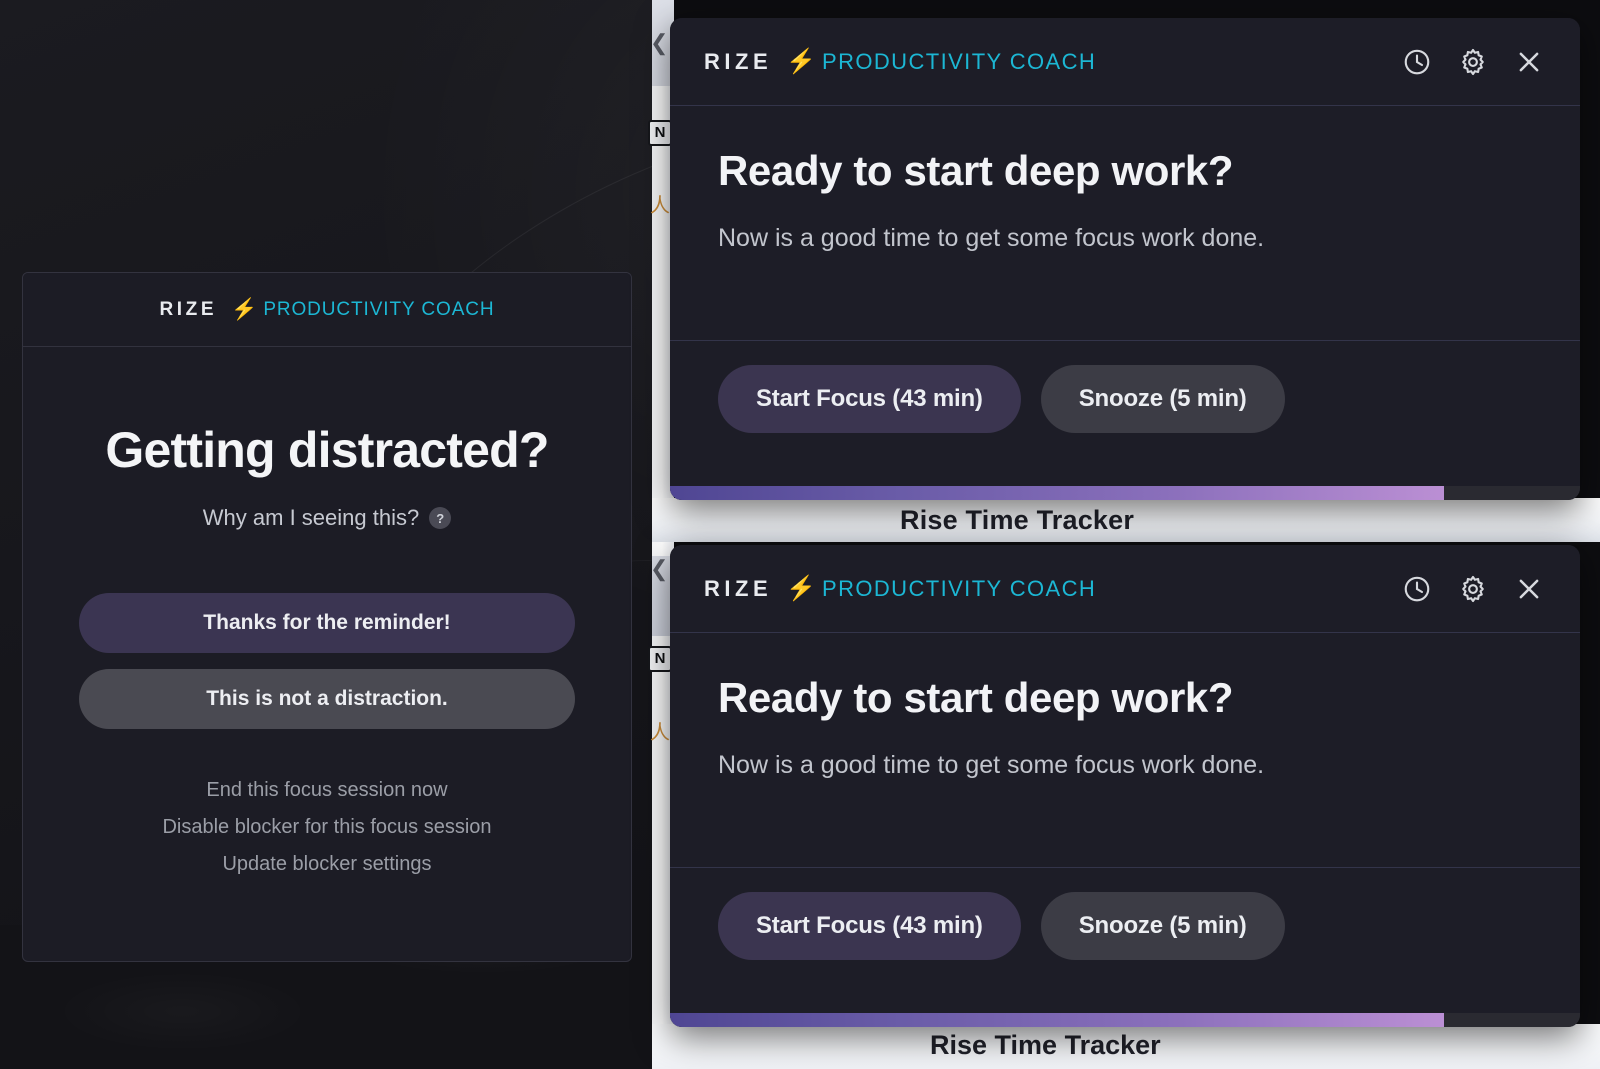 The image size is (1600, 1069). I want to click on deep-work-actions-bottom: Start Focus (43 min) Snooze (5 min), so click(1125, 913).